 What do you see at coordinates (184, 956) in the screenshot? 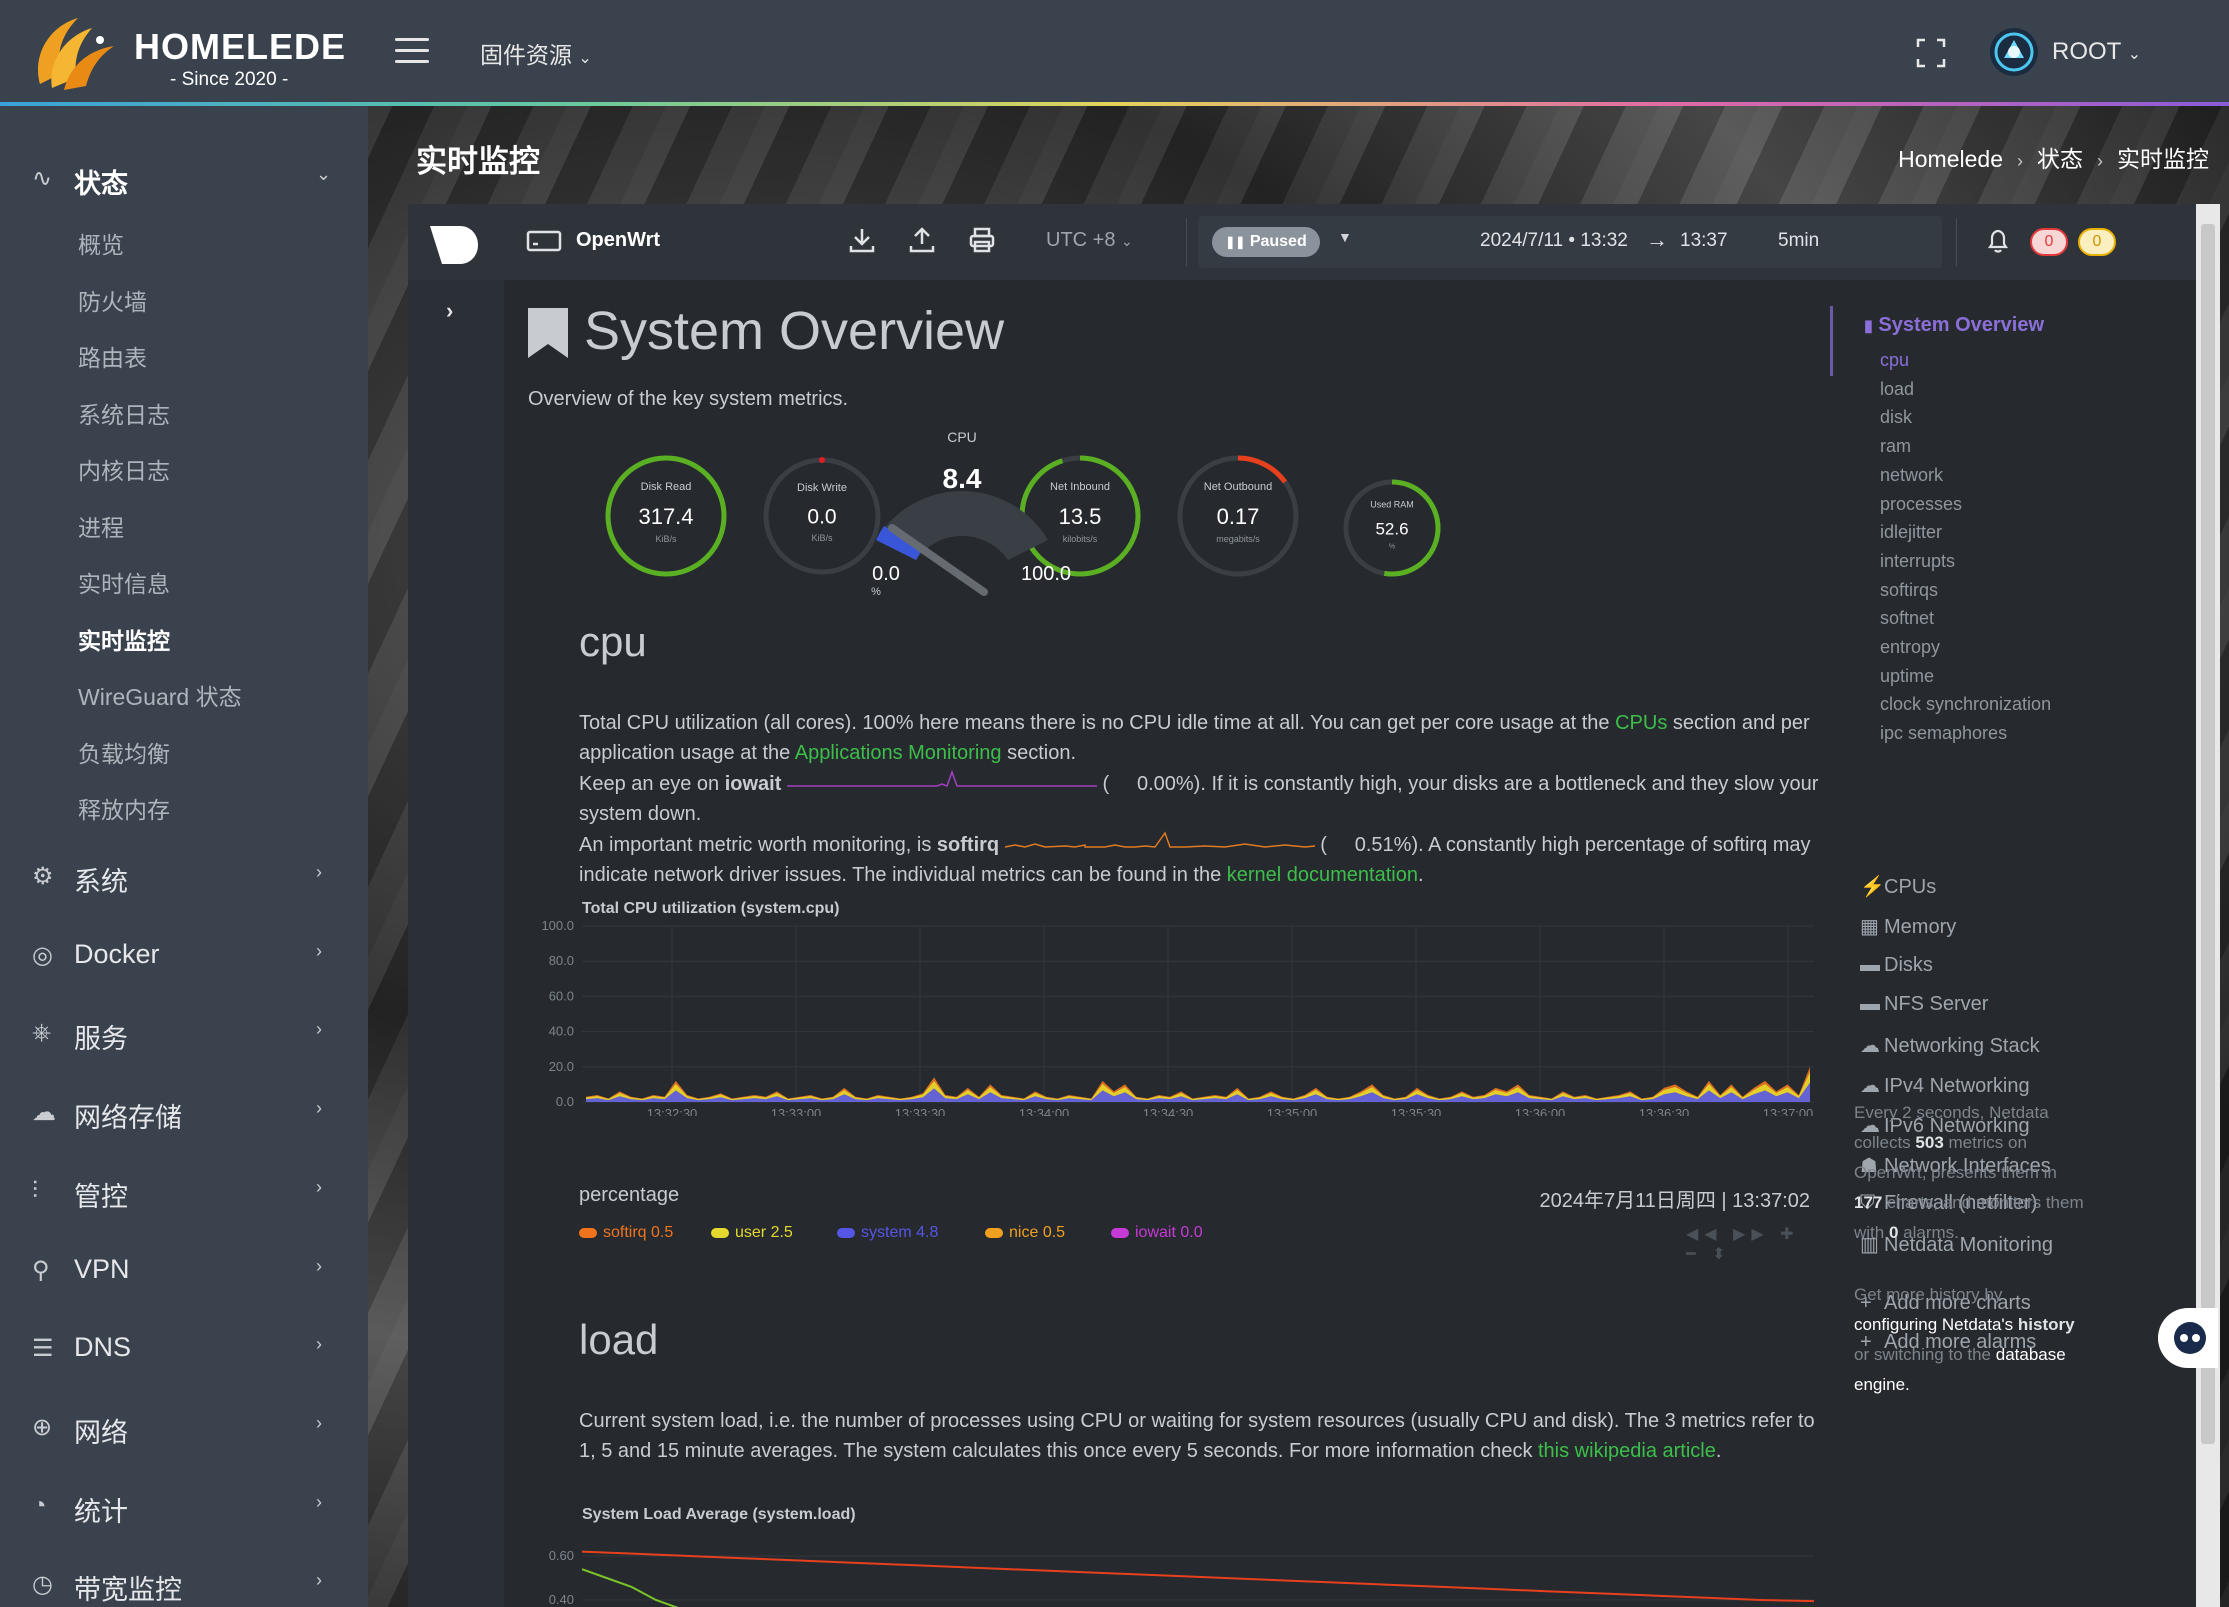
I see `sidebar-section: ◎ Docker ›` at bounding box center [184, 956].